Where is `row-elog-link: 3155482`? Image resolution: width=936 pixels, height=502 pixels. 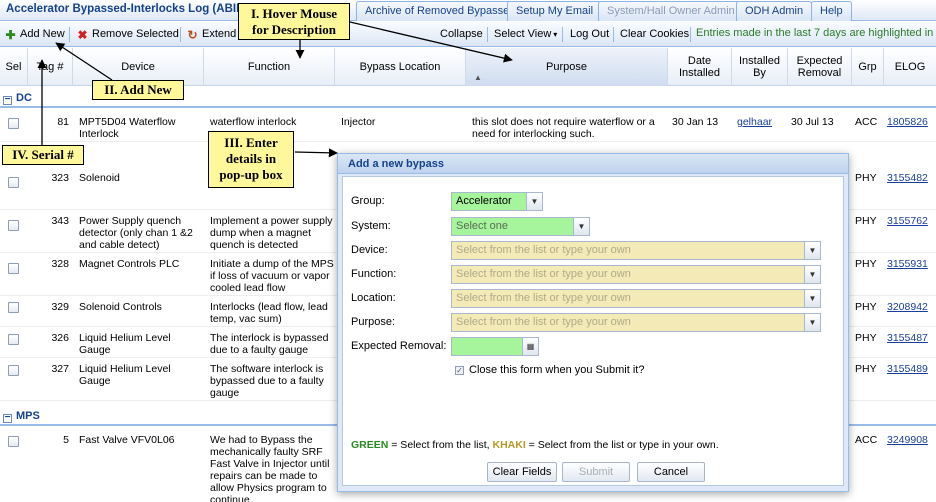
row-elog-link: 3155482 is located at coordinates (907, 178).